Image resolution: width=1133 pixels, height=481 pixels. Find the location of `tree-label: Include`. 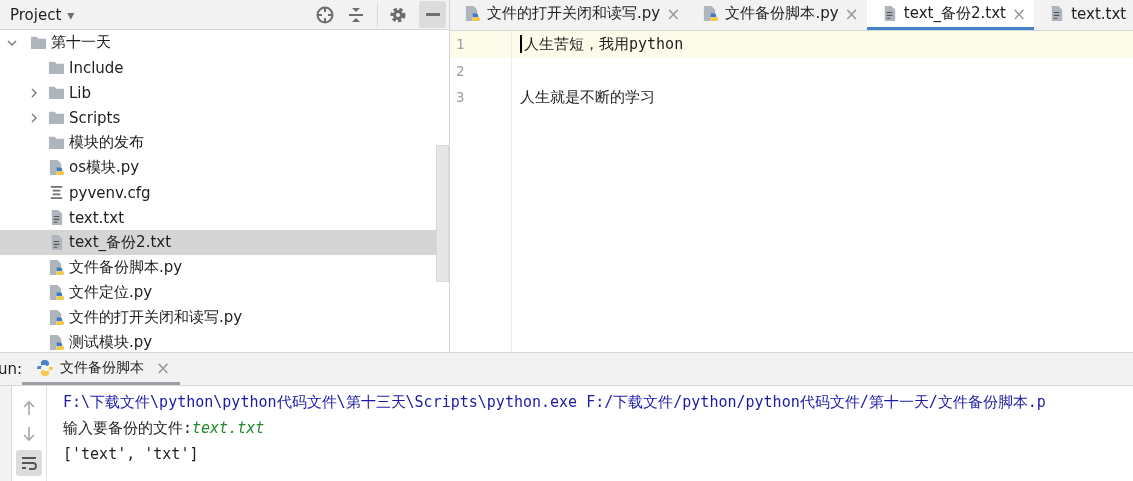

tree-label: Include is located at coordinates (96, 67).